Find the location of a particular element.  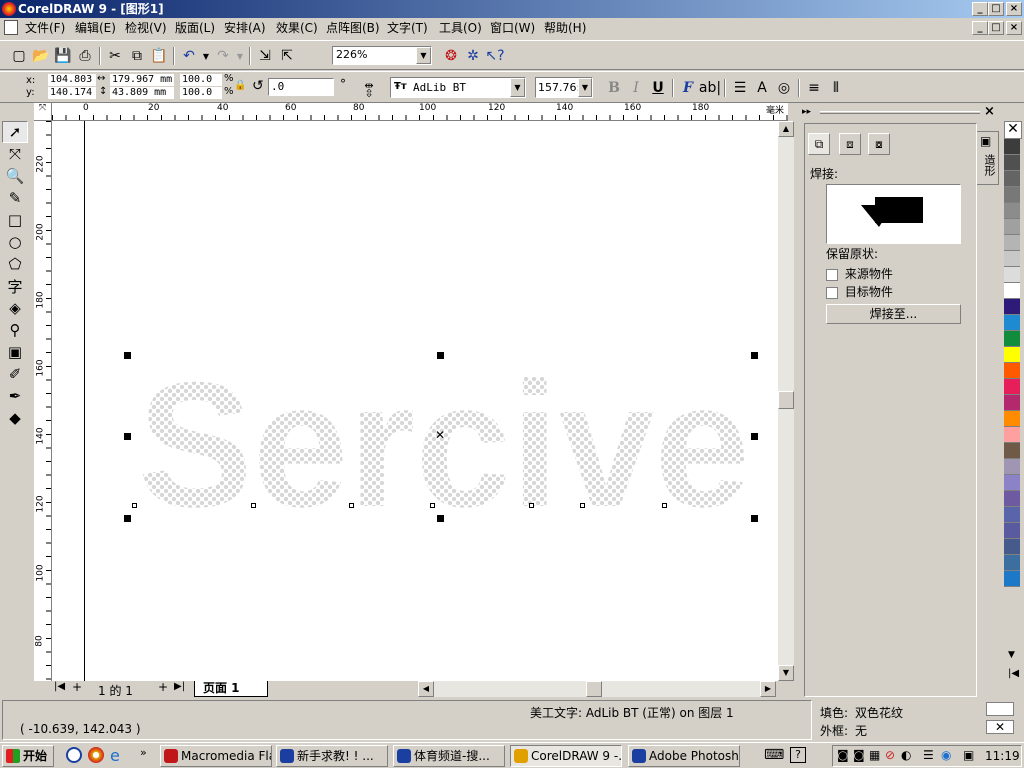

menu-item: 工具(O) is located at coordinates (460, 28).